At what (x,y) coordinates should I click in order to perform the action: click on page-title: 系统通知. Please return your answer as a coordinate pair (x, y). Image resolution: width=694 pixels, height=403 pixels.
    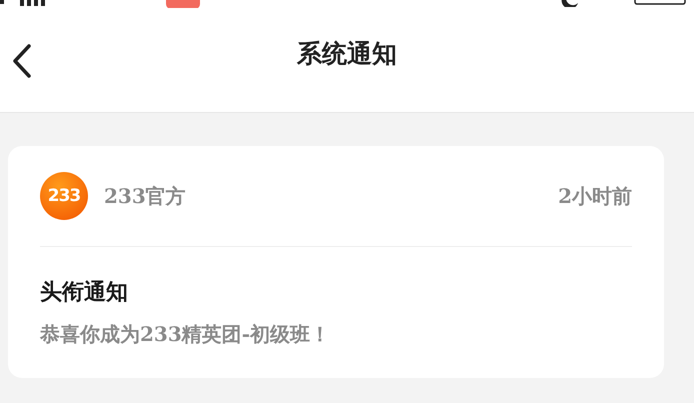
    Looking at the image, I should click on (347, 54).